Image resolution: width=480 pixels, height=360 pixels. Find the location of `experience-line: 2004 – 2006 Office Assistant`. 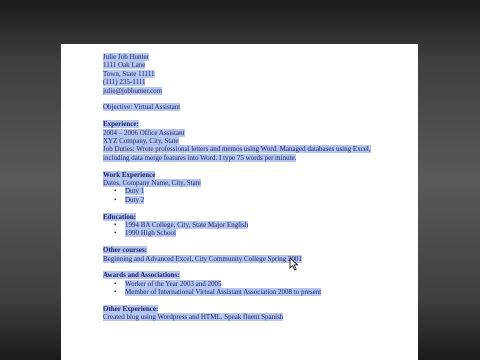

experience-line: 2004 – 2006 Office Assistant is located at coordinates (144, 132).